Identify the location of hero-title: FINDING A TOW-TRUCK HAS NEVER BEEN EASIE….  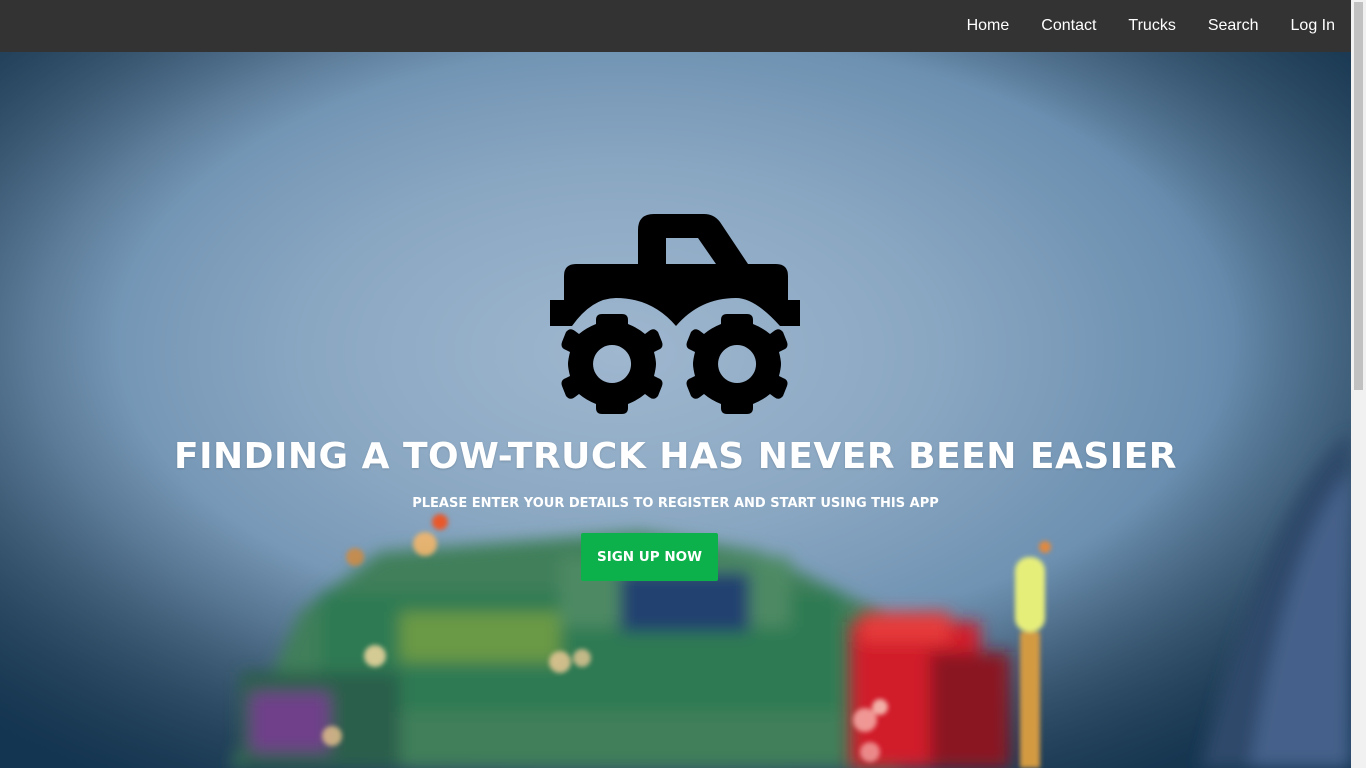
(675, 456).